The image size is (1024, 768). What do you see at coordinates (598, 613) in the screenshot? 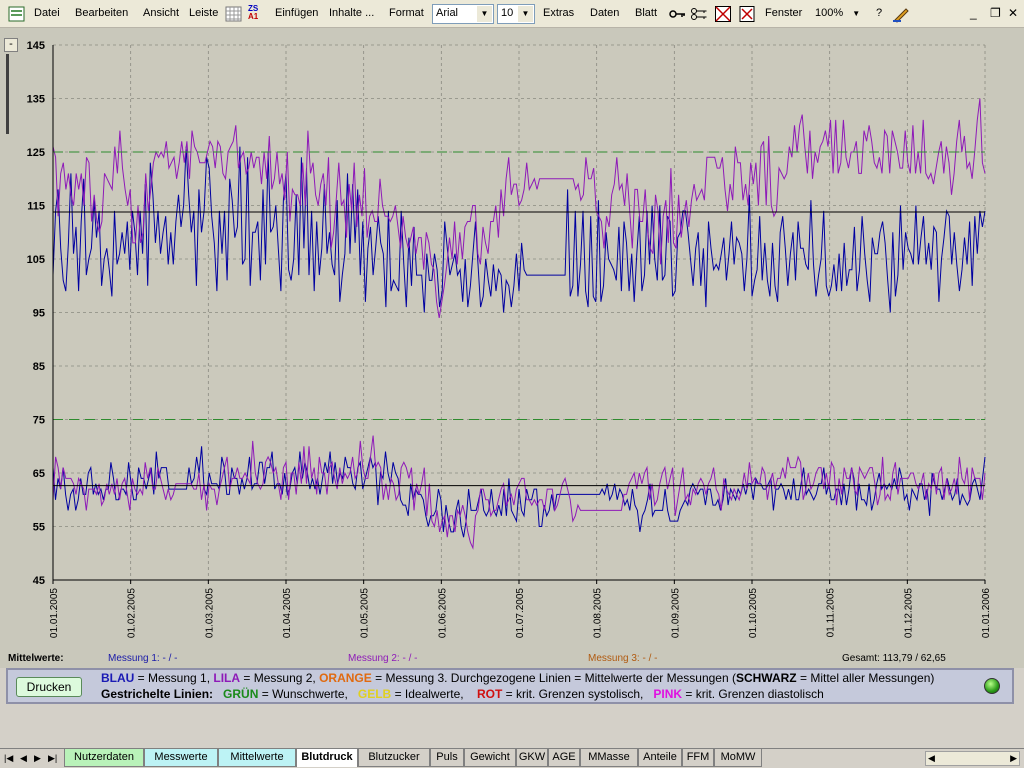
I see `x-tick-label: 01.08.2005` at bounding box center [598, 613].